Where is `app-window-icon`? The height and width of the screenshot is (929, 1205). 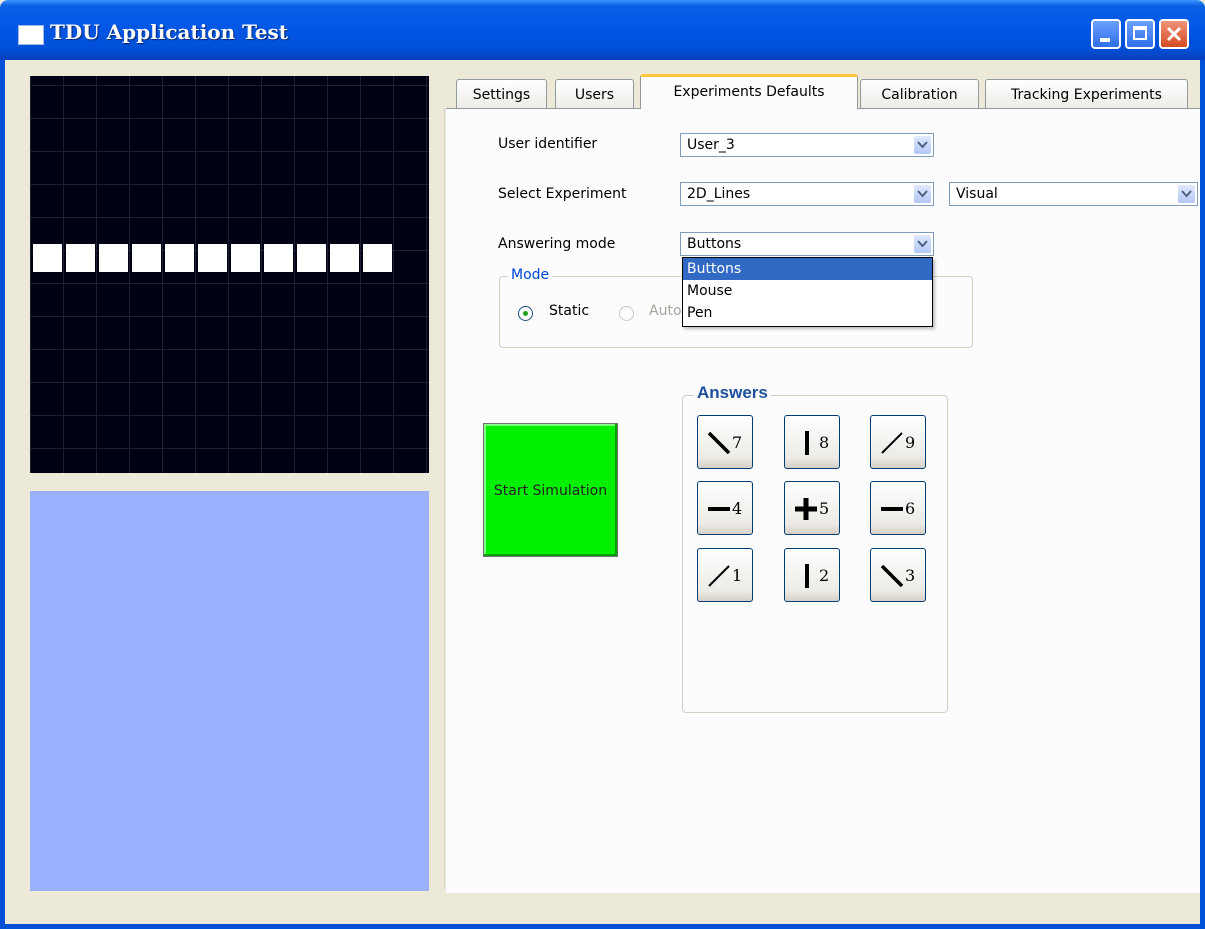 app-window-icon is located at coordinates (31, 35).